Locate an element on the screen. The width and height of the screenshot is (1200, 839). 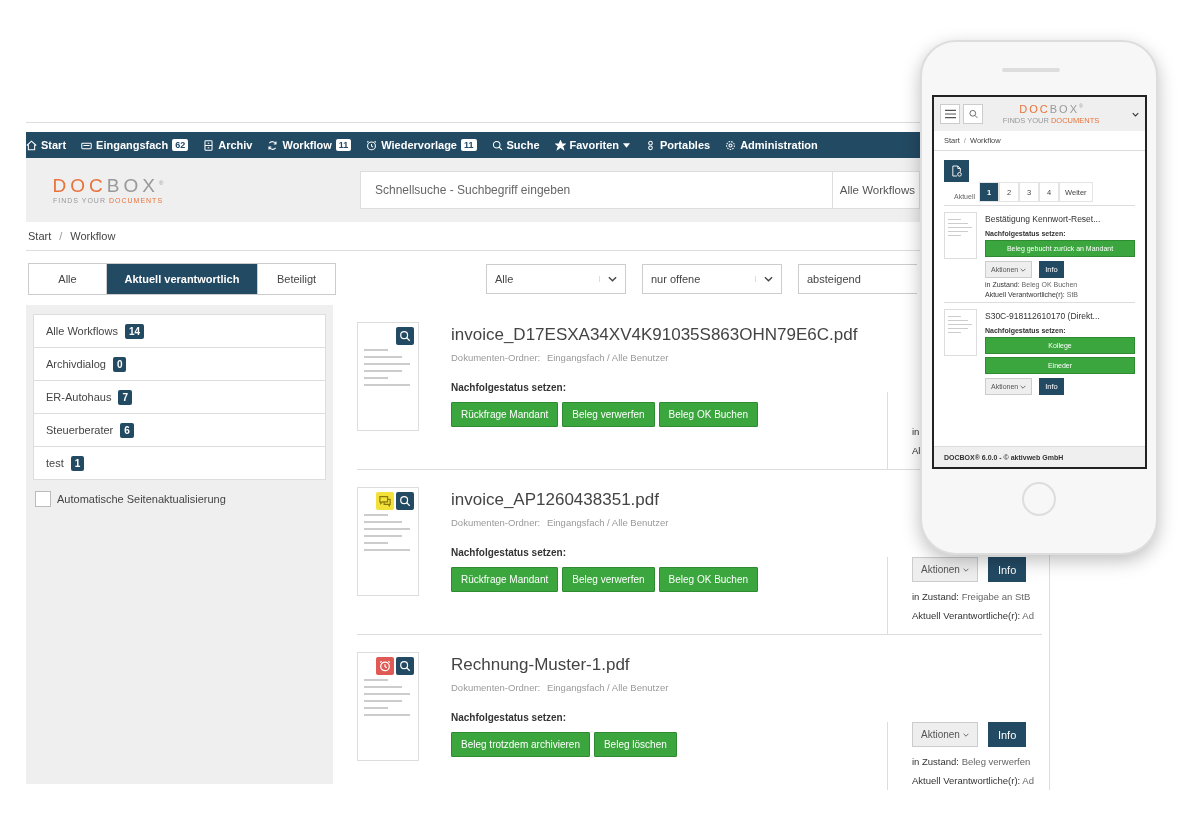
menu-button is located at coordinates (950, 114).